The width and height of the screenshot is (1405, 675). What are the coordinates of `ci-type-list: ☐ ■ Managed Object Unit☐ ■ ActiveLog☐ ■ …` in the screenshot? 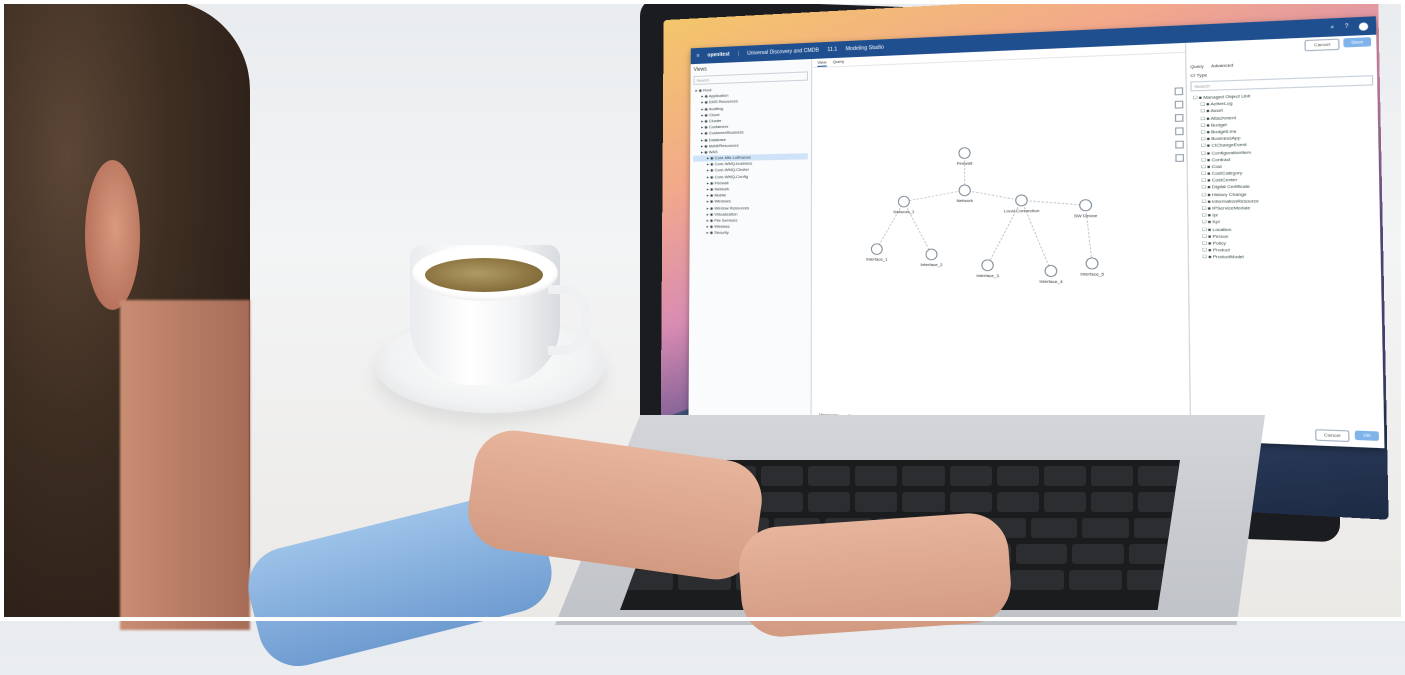 It's located at (1284, 175).